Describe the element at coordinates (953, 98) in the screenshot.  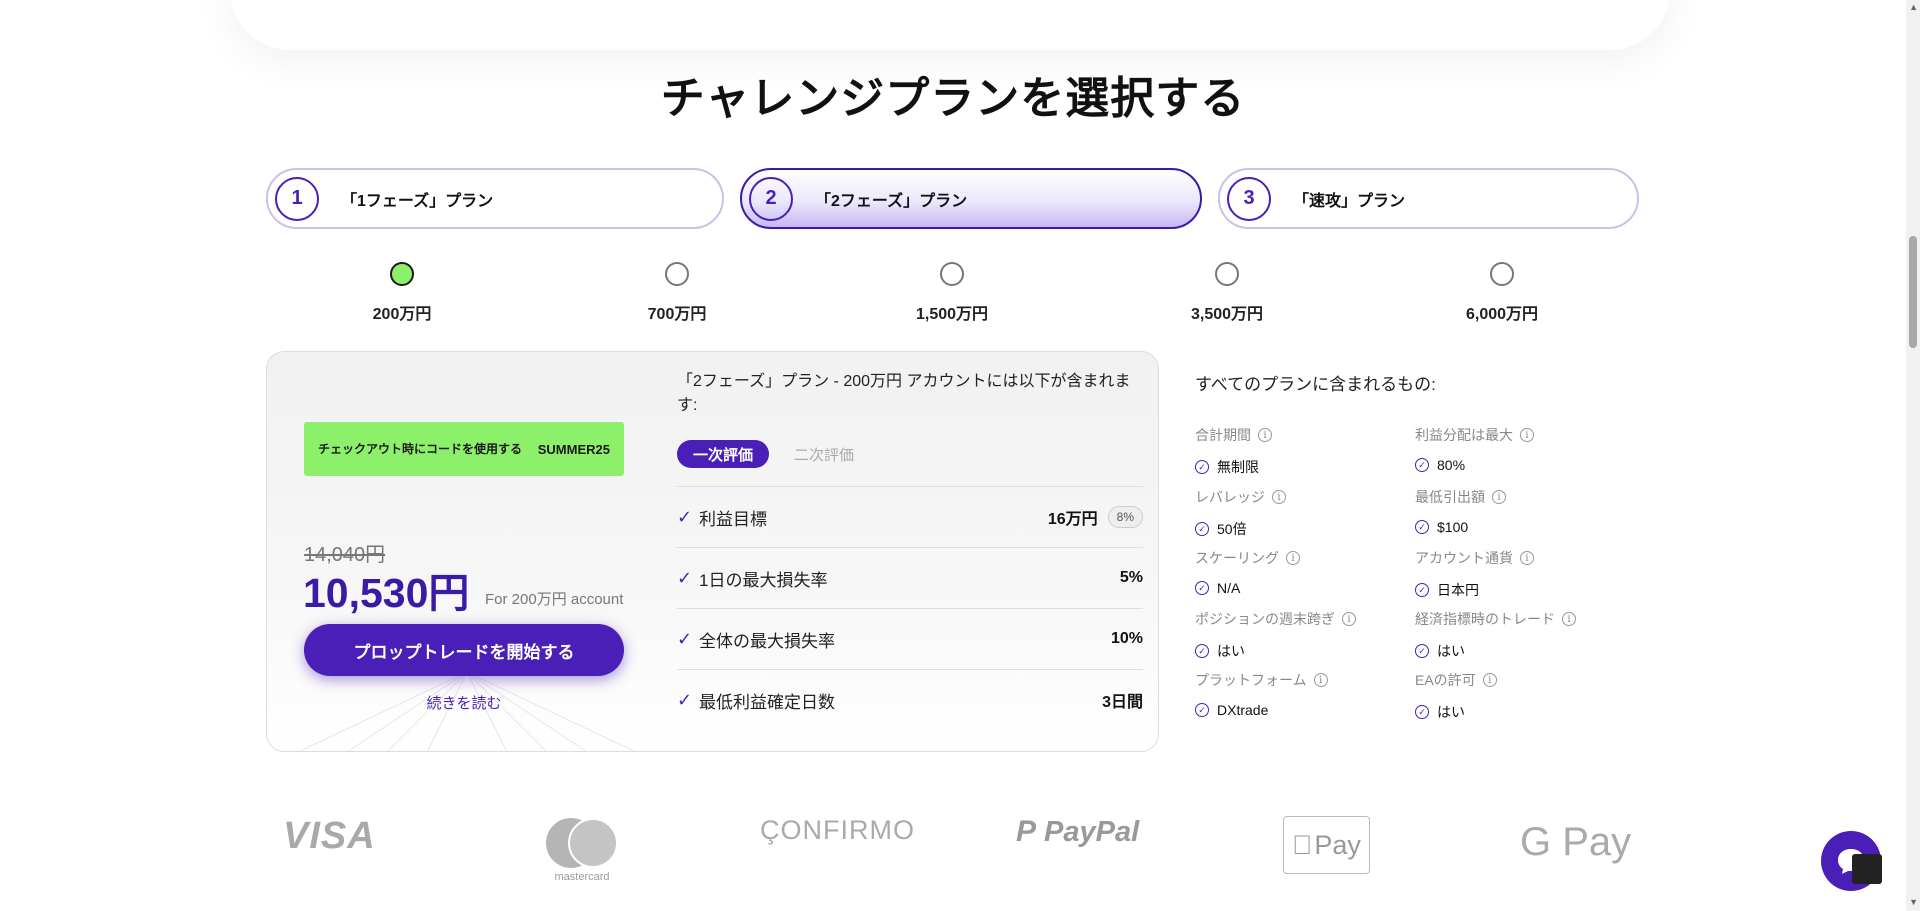
I see `page-title: チャレンジプランを選択する` at that location.